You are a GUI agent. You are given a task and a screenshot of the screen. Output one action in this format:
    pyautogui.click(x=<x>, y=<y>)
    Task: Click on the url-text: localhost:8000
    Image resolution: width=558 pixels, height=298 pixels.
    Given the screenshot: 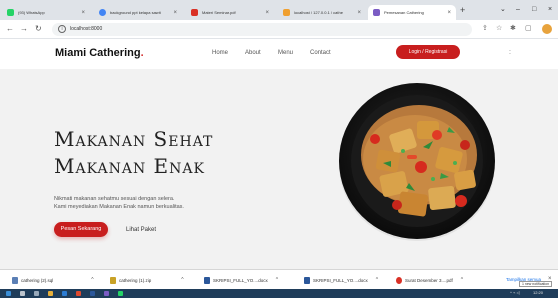 What is the action you would take?
    pyautogui.click(x=86, y=29)
    